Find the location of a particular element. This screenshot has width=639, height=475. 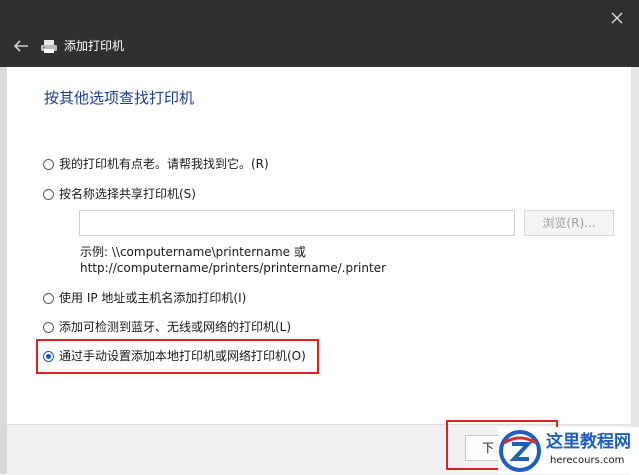

window-edge-left is located at coordinates (3, 270).